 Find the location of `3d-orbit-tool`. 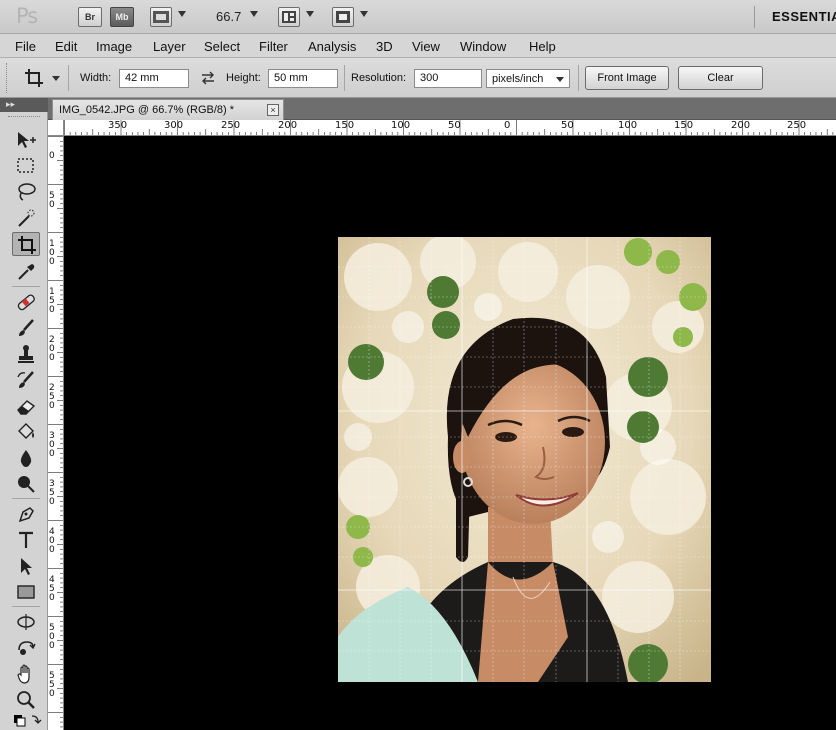

3d-orbit-tool is located at coordinates (26, 648).